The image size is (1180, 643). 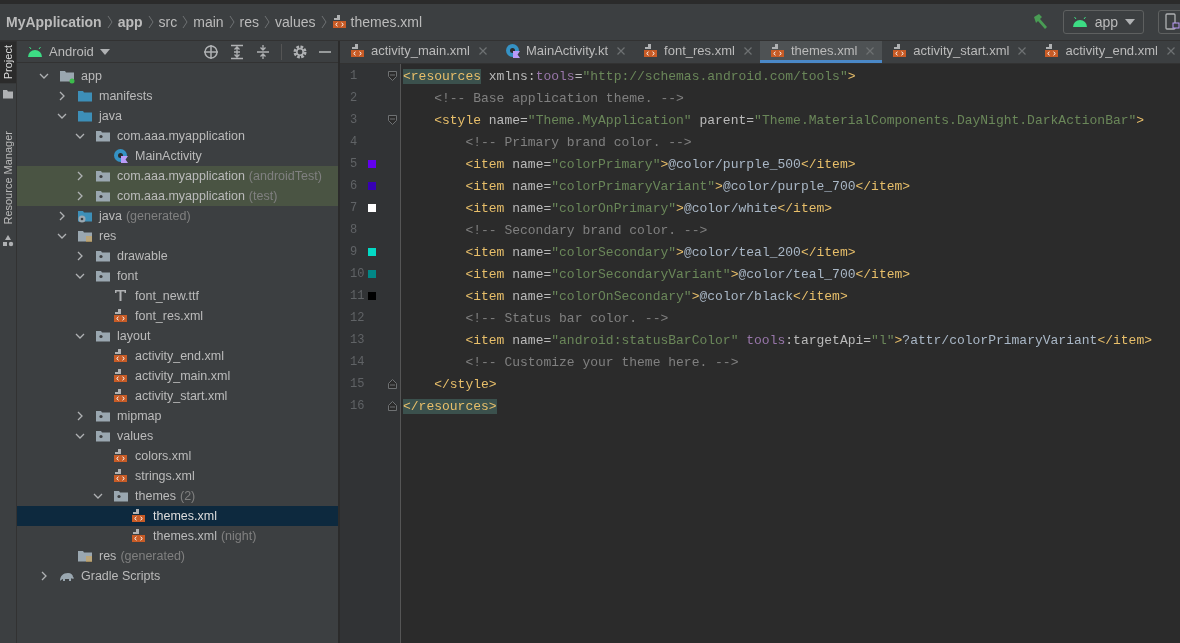 I want to click on tree-item: activity_main.xml, so click(x=177, y=376).